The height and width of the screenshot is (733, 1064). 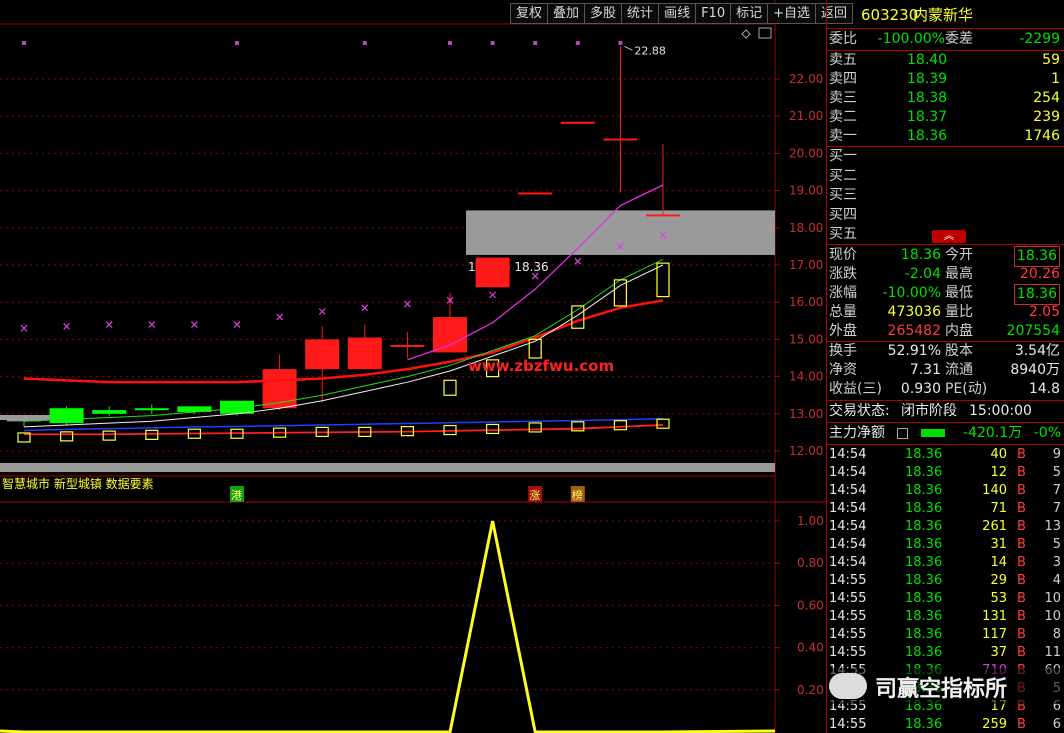 What do you see at coordinates (945, 617) in the screenshot?
I see `tick-row: 14:55 18.36 131 B 10` at bounding box center [945, 617].